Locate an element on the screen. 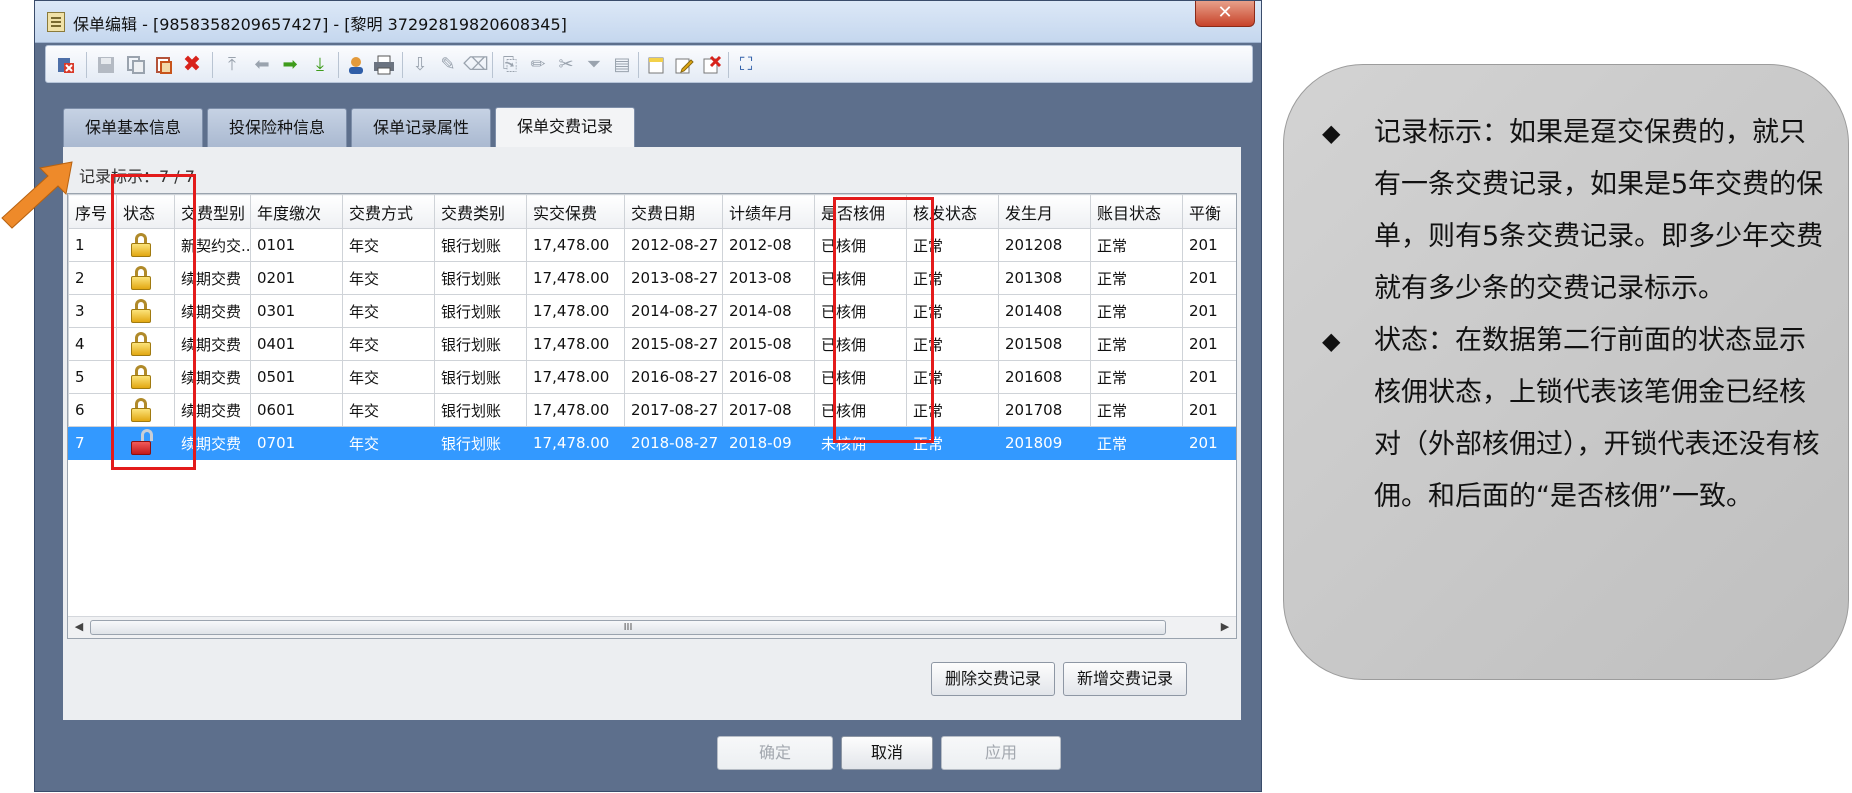 The width and height of the screenshot is (1852, 793). pencil-icon: ✏ is located at coordinates (538, 65).